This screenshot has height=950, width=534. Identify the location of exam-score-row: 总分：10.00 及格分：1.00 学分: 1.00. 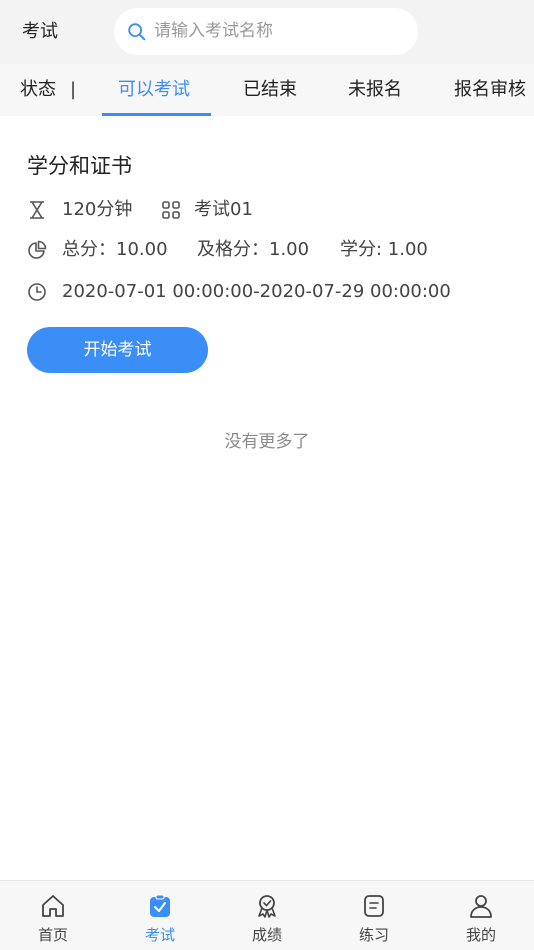
(267, 250).